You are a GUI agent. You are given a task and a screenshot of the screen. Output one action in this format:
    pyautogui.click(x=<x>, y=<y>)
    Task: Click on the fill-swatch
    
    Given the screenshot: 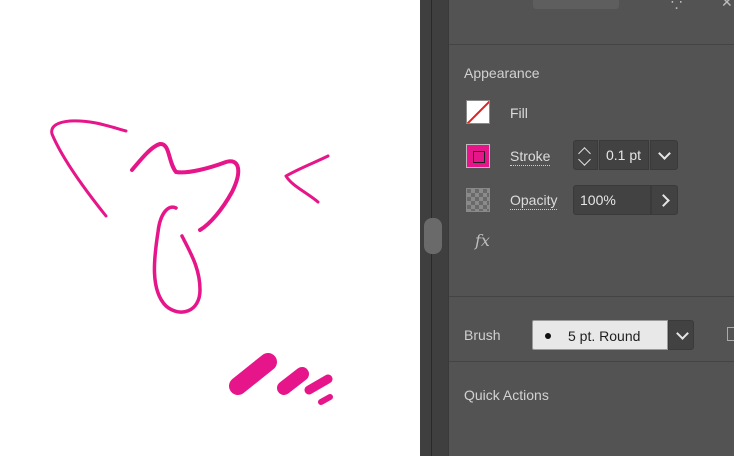 What is the action you would take?
    pyautogui.click(x=478, y=112)
    